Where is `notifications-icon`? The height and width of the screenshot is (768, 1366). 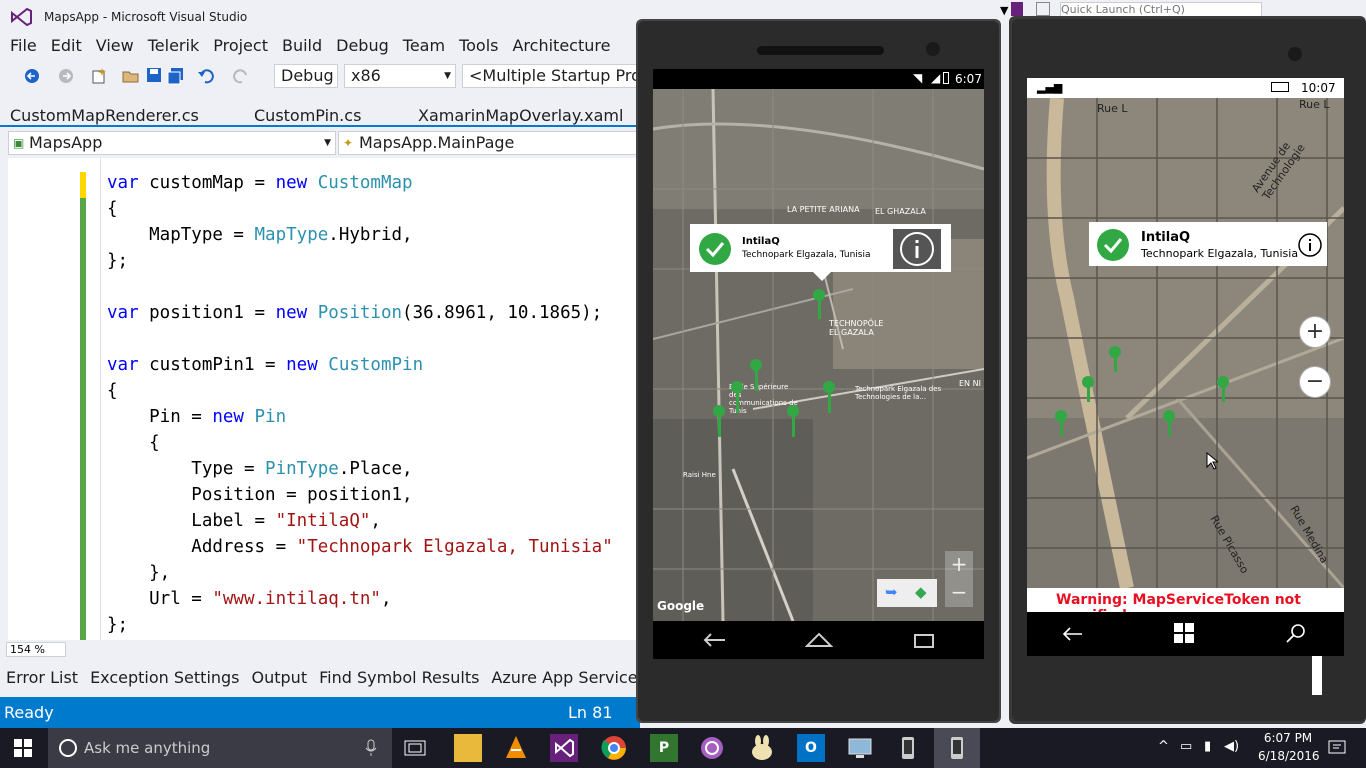 notifications-icon is located at coordinates (1043, 9).